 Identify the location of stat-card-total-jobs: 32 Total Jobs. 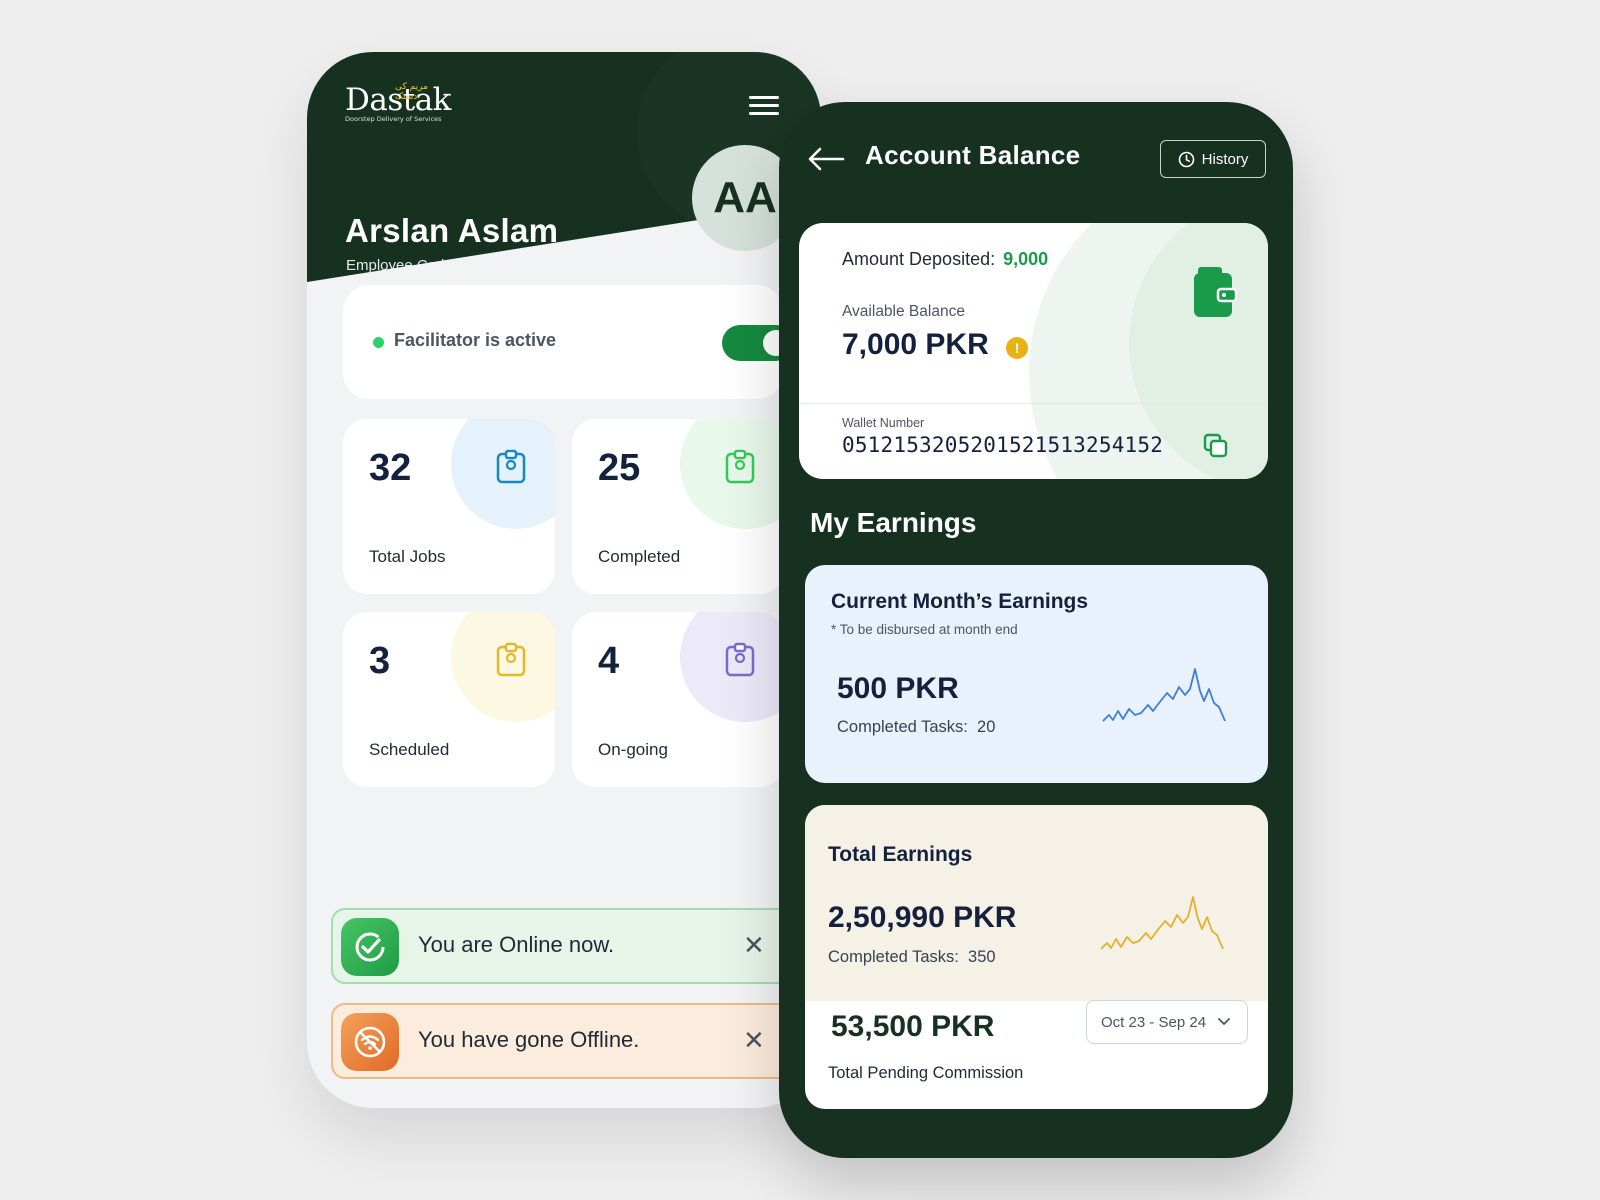
(449, 506).